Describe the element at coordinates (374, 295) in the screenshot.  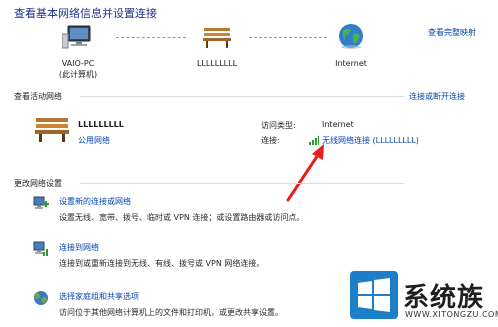
I see `windows-logo-icon` at that location.